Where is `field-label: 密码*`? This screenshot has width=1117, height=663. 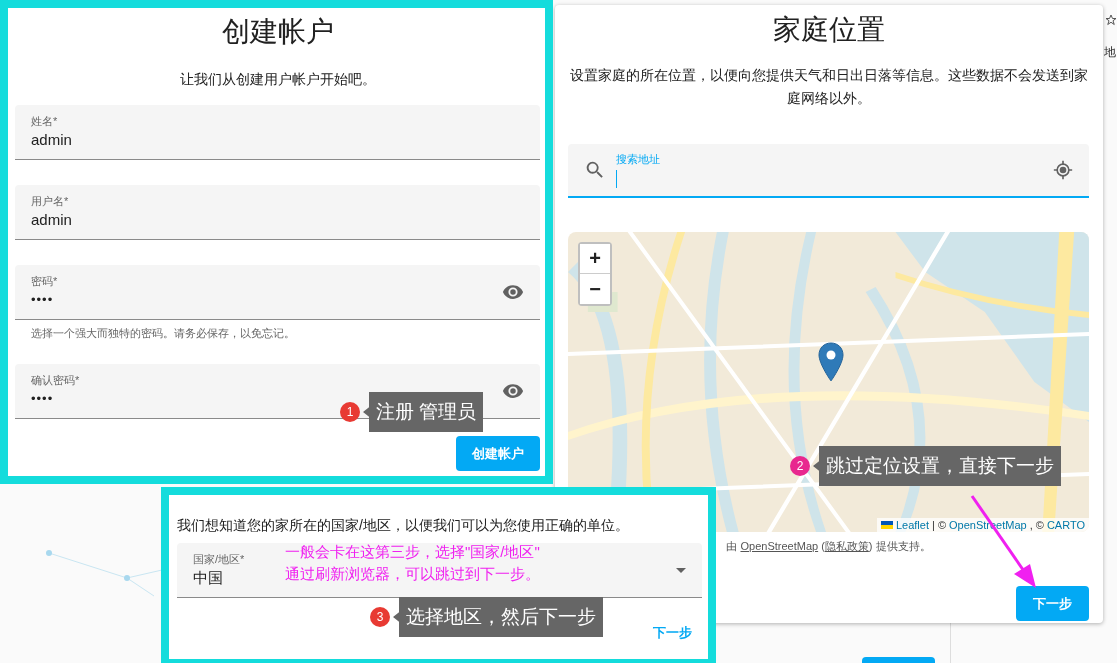
field-label: 密码* is located at coordinates (44, 281).